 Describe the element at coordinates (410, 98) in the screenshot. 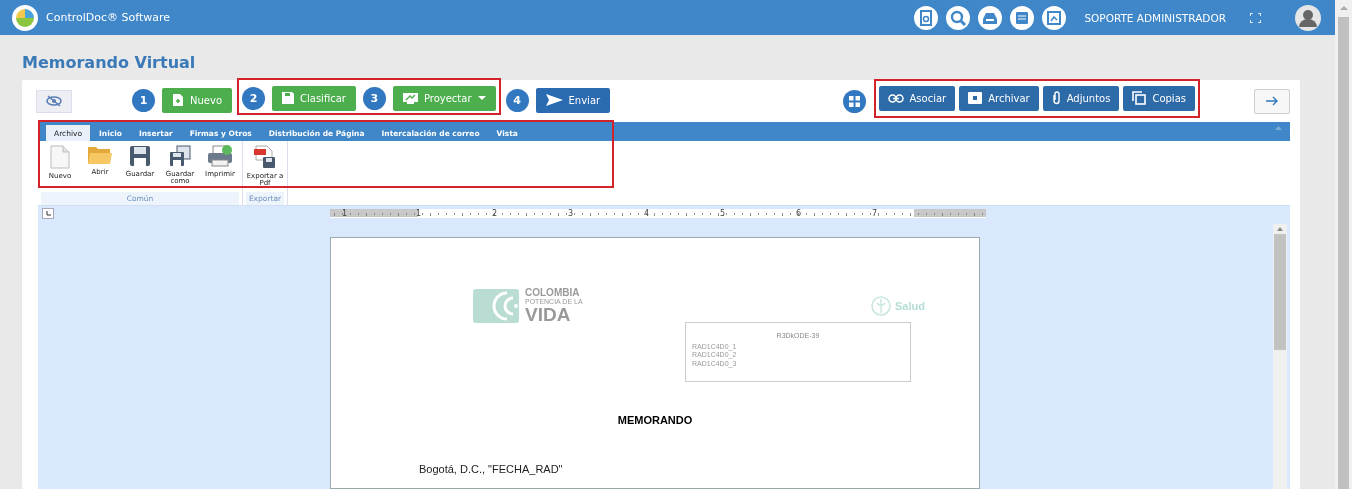

I see `screen-icon` at that location.